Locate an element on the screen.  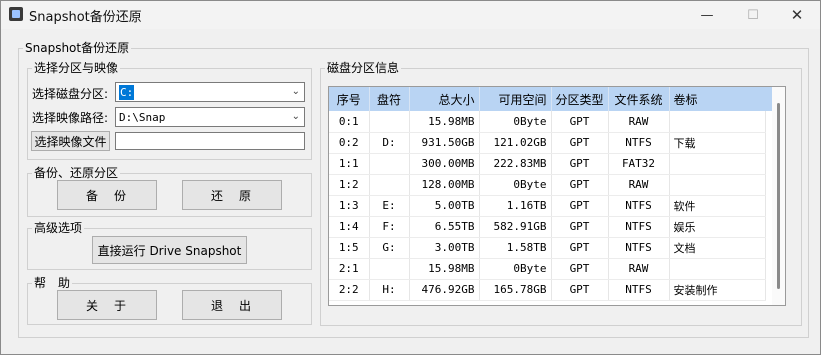
close-button: ✕ is located at coordinates (797, 15).